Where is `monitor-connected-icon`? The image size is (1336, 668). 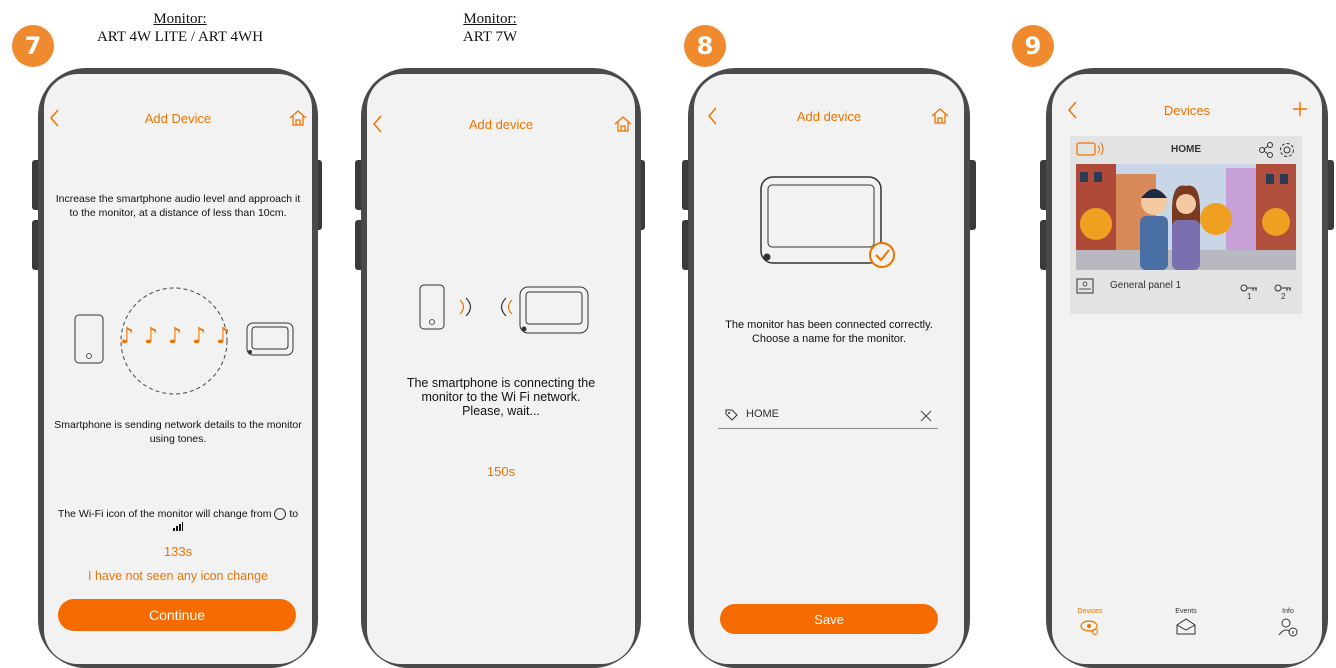 monitor-connected-icon is located at coordinates (829, 223).